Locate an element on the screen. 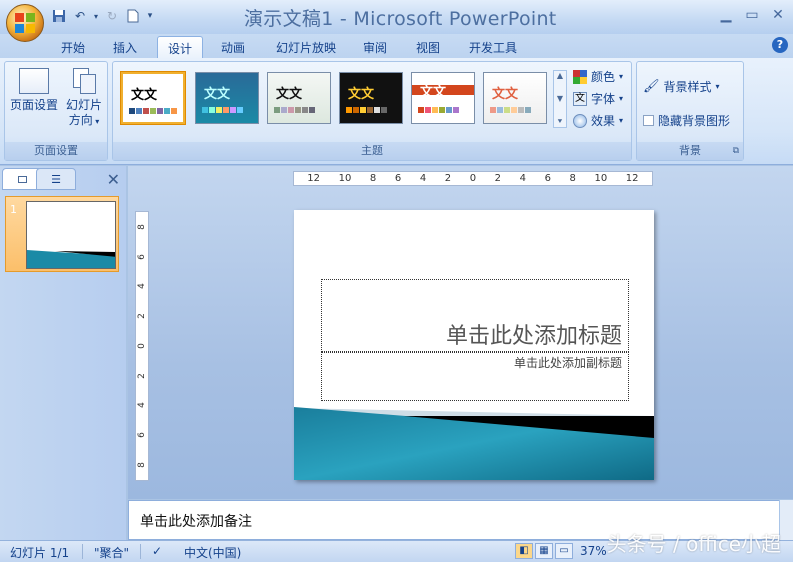 The image size is (793, 562). theme-thumb-oriel: 文文 is located at coordinates (299, 98).